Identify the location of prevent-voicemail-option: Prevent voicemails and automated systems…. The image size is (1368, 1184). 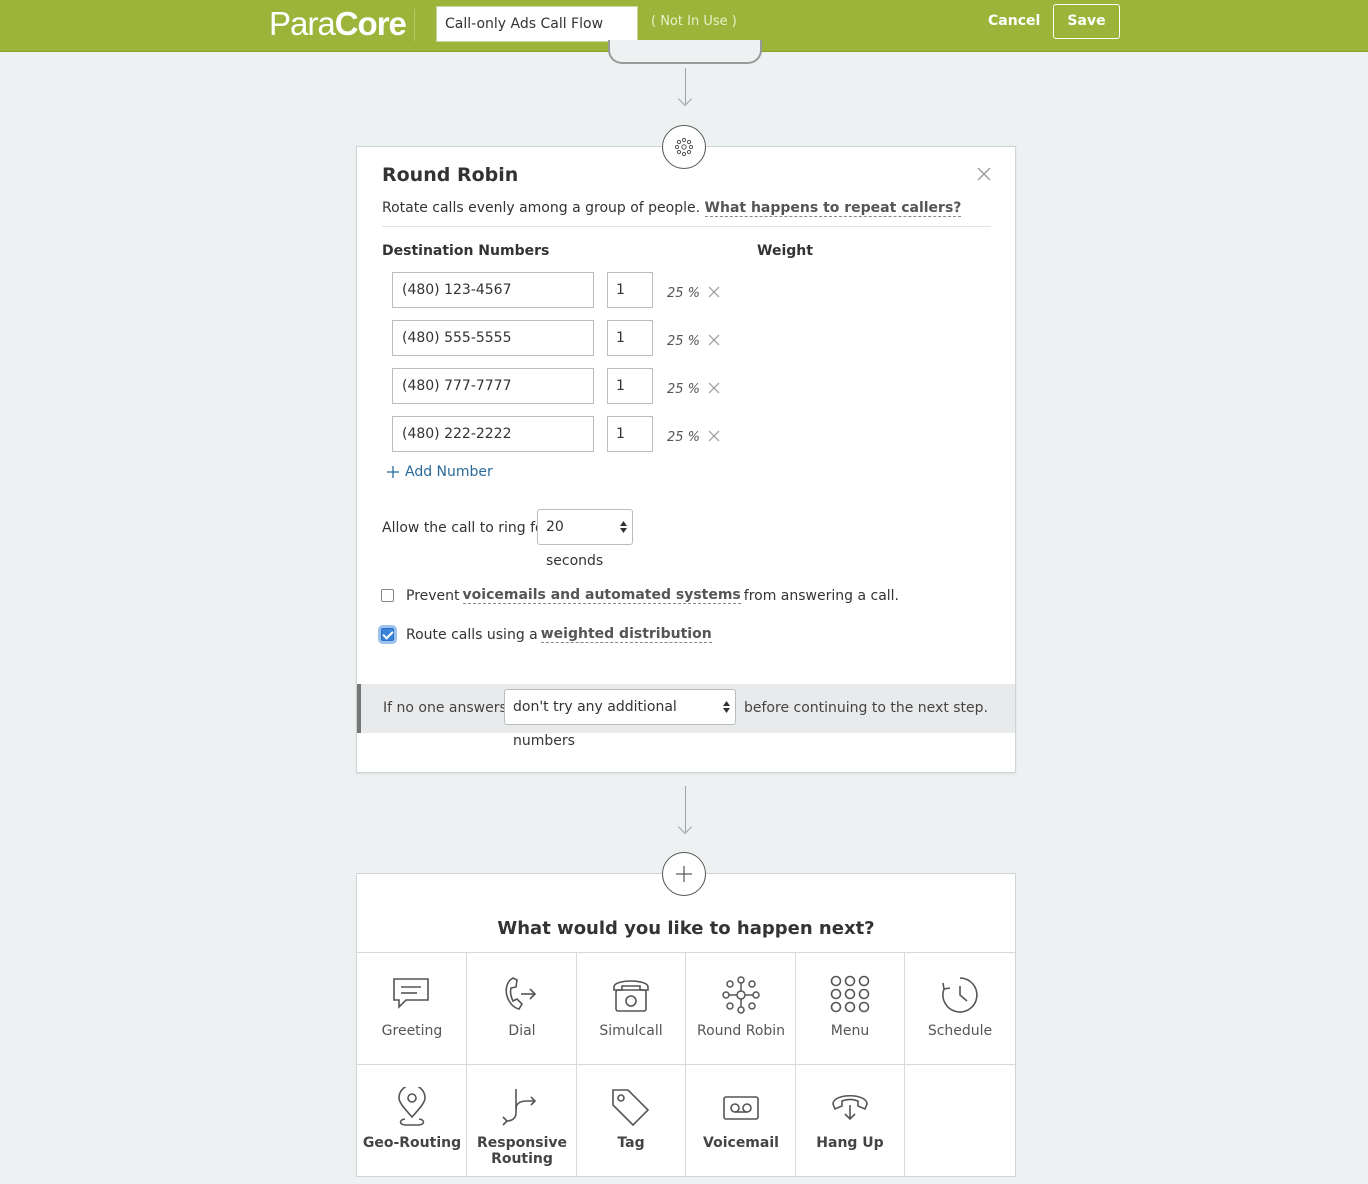
(640, 595).